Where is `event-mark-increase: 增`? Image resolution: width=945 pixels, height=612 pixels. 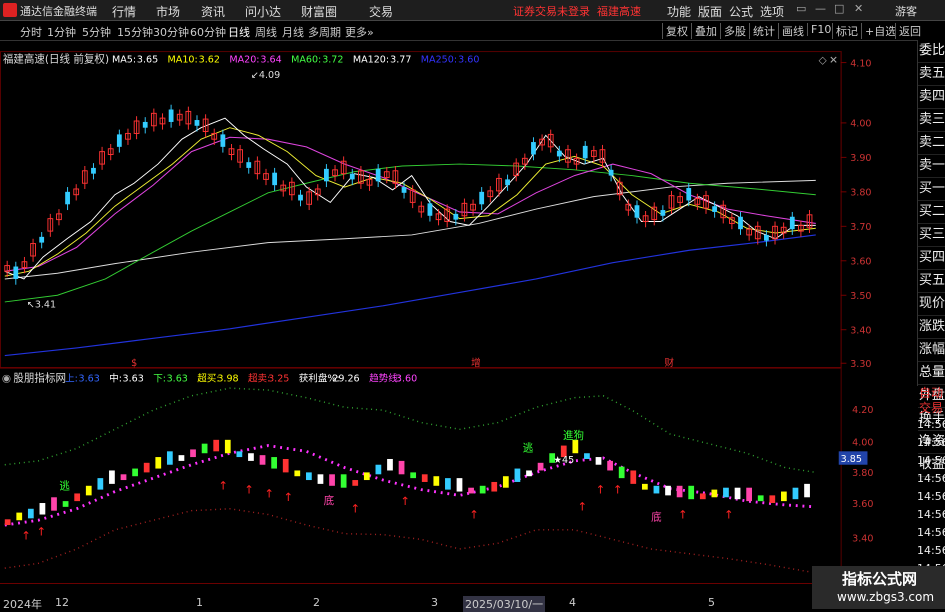
event-mark-increase: 增 is located at coordinates (476, 363).